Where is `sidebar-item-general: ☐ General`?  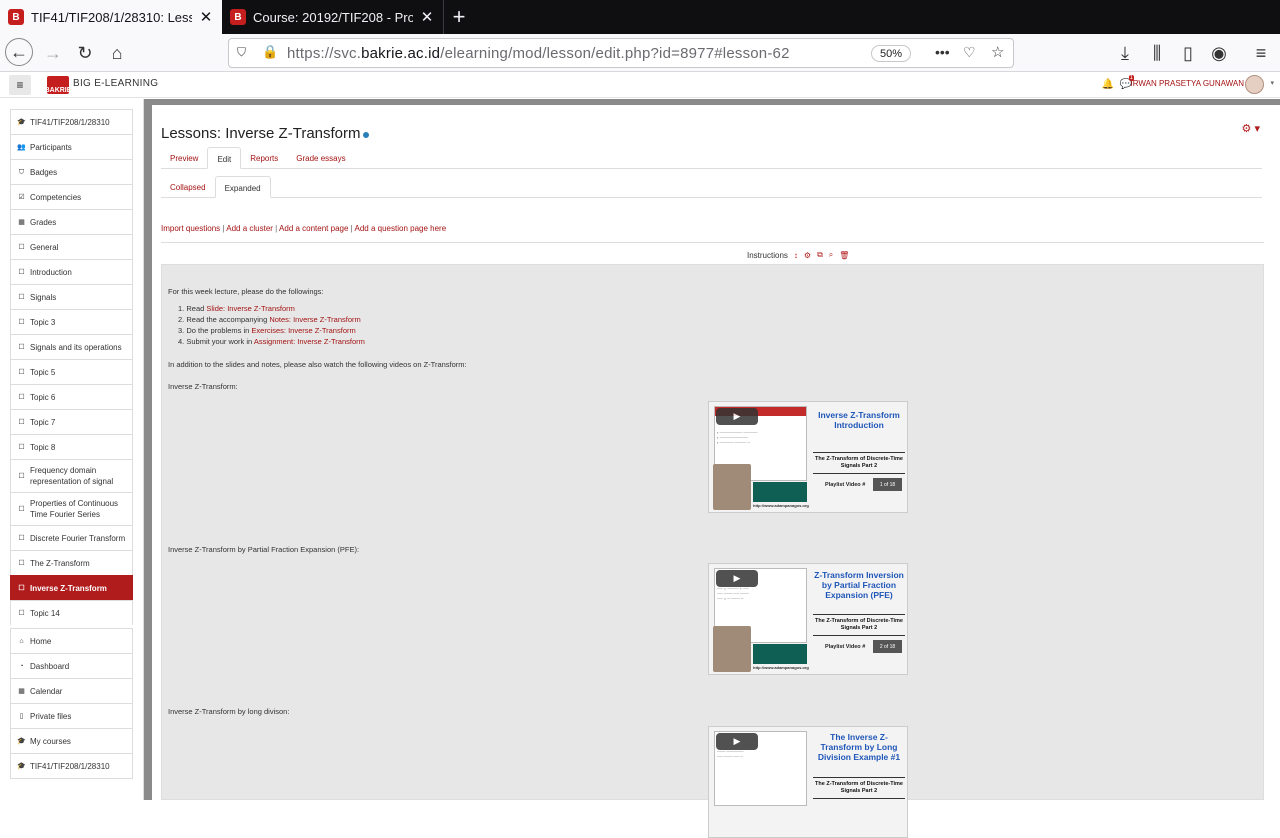
sidebar-item-general: ☐ General is located at coordinates (71, 246).